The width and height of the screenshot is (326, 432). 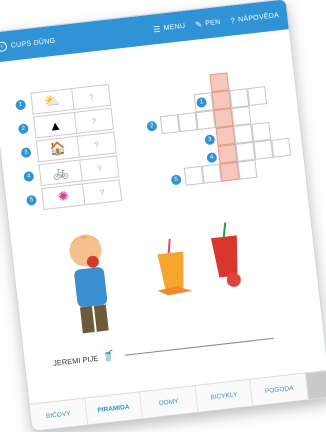 I want to click on pen-button: ✎ PEN, so click(x=208, y=23).